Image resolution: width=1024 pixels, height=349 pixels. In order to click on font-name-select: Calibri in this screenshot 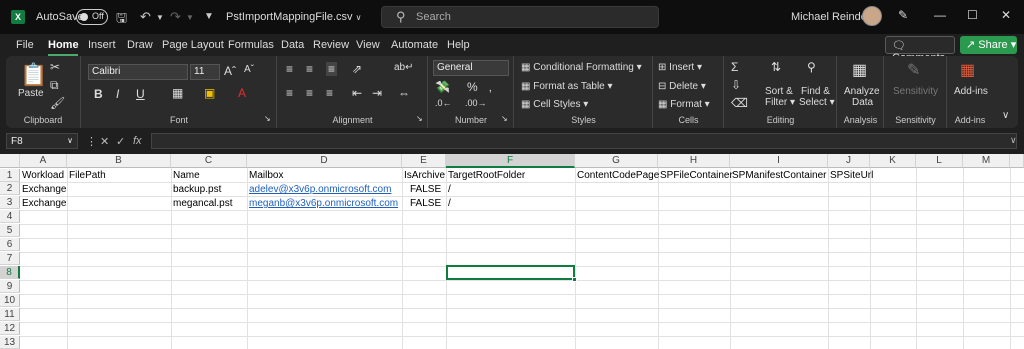, I will do `click(138, 72)`.